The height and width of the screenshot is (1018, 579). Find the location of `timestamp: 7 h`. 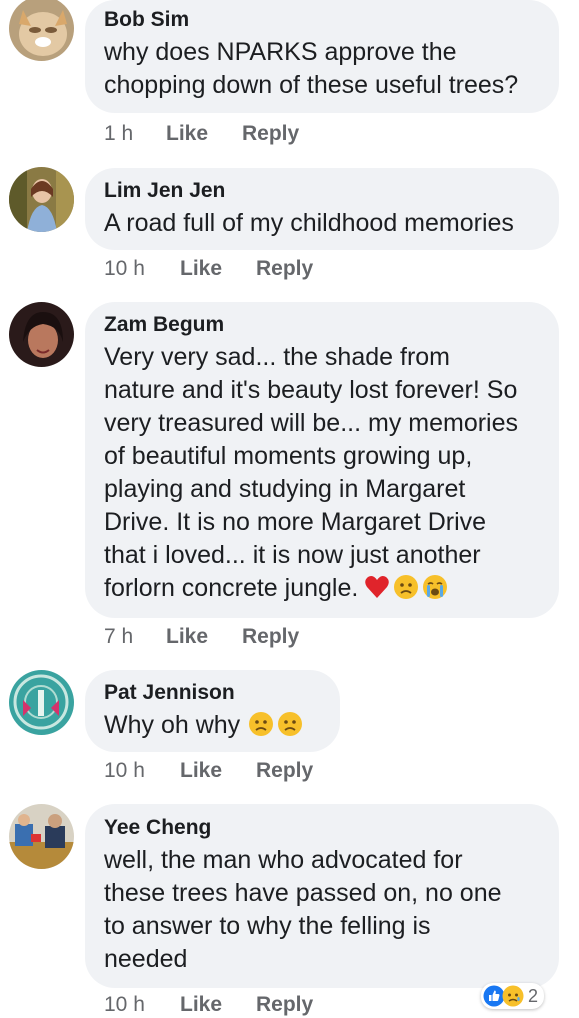

timestamp: 7 h is located at coordinates (135, 637).